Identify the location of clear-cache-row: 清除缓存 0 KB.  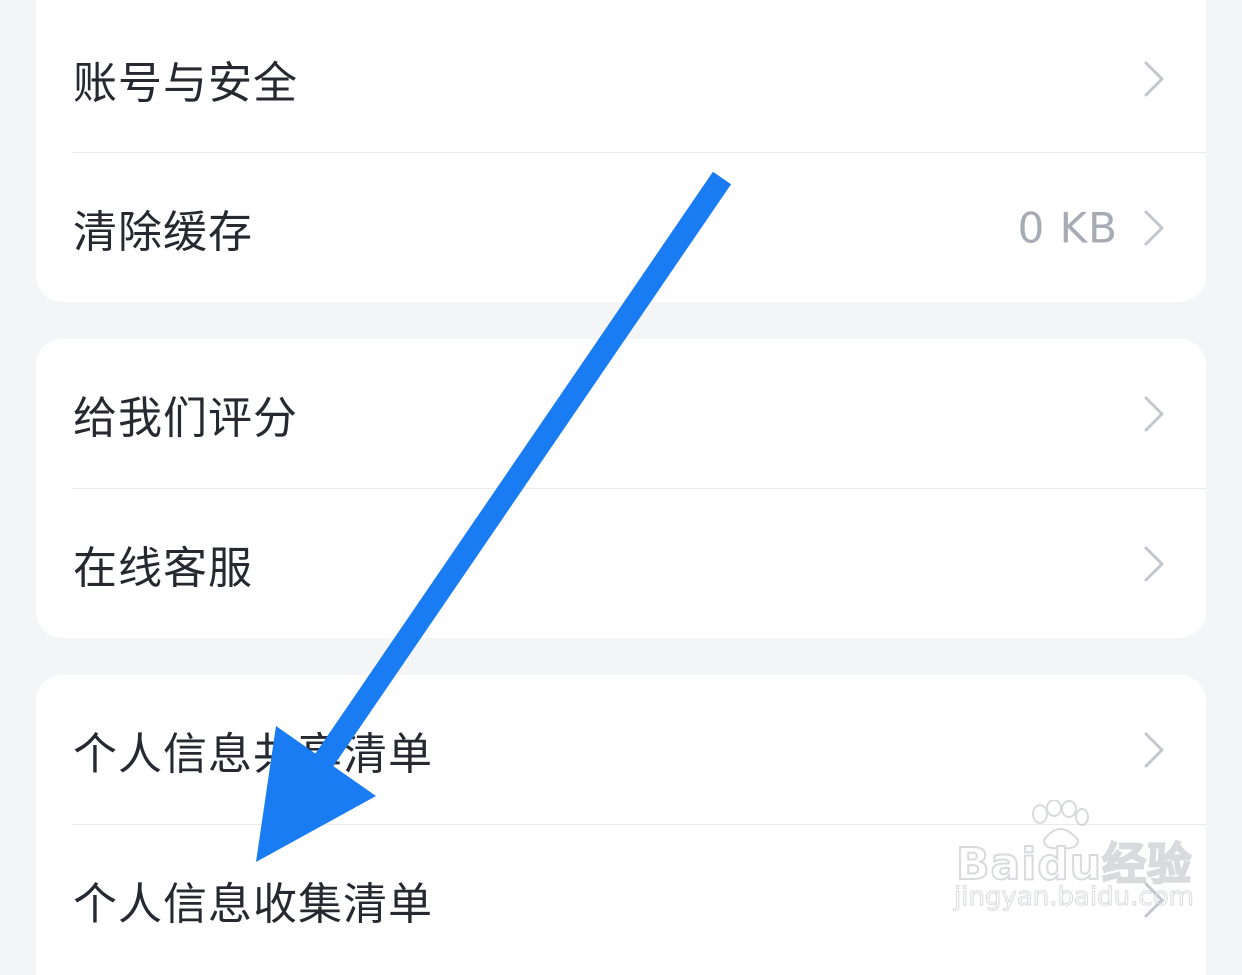
(621, 227).